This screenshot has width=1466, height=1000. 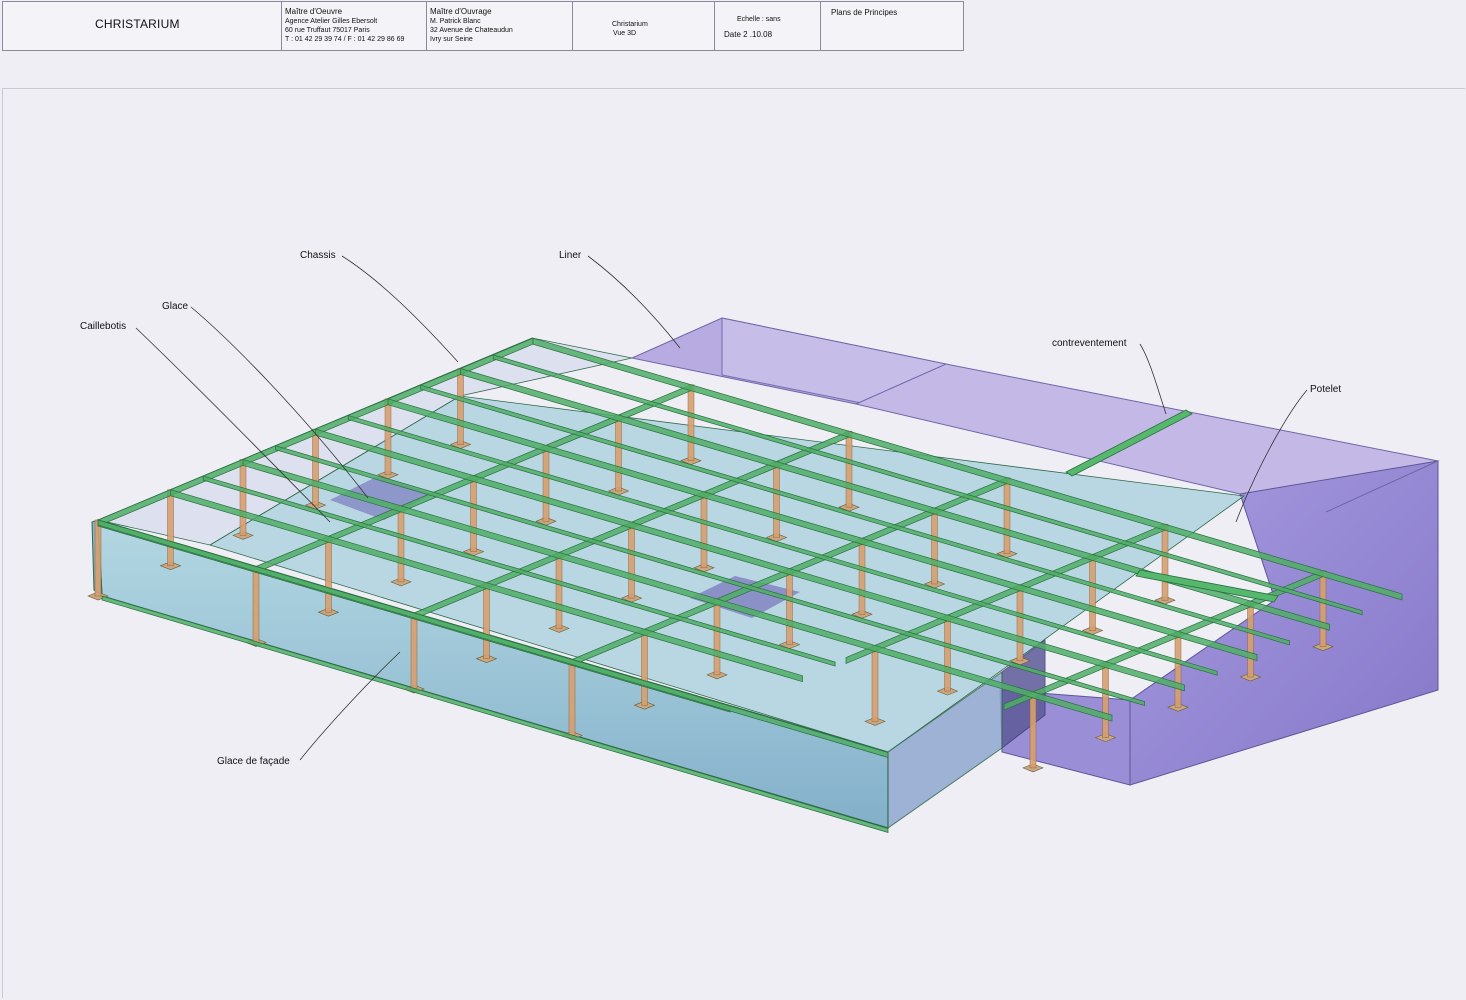 What do you see at coordinates (1089, 343) in the screenshot?
I see `label-contreventement: contreventement` at bounding box center [1089, 343].